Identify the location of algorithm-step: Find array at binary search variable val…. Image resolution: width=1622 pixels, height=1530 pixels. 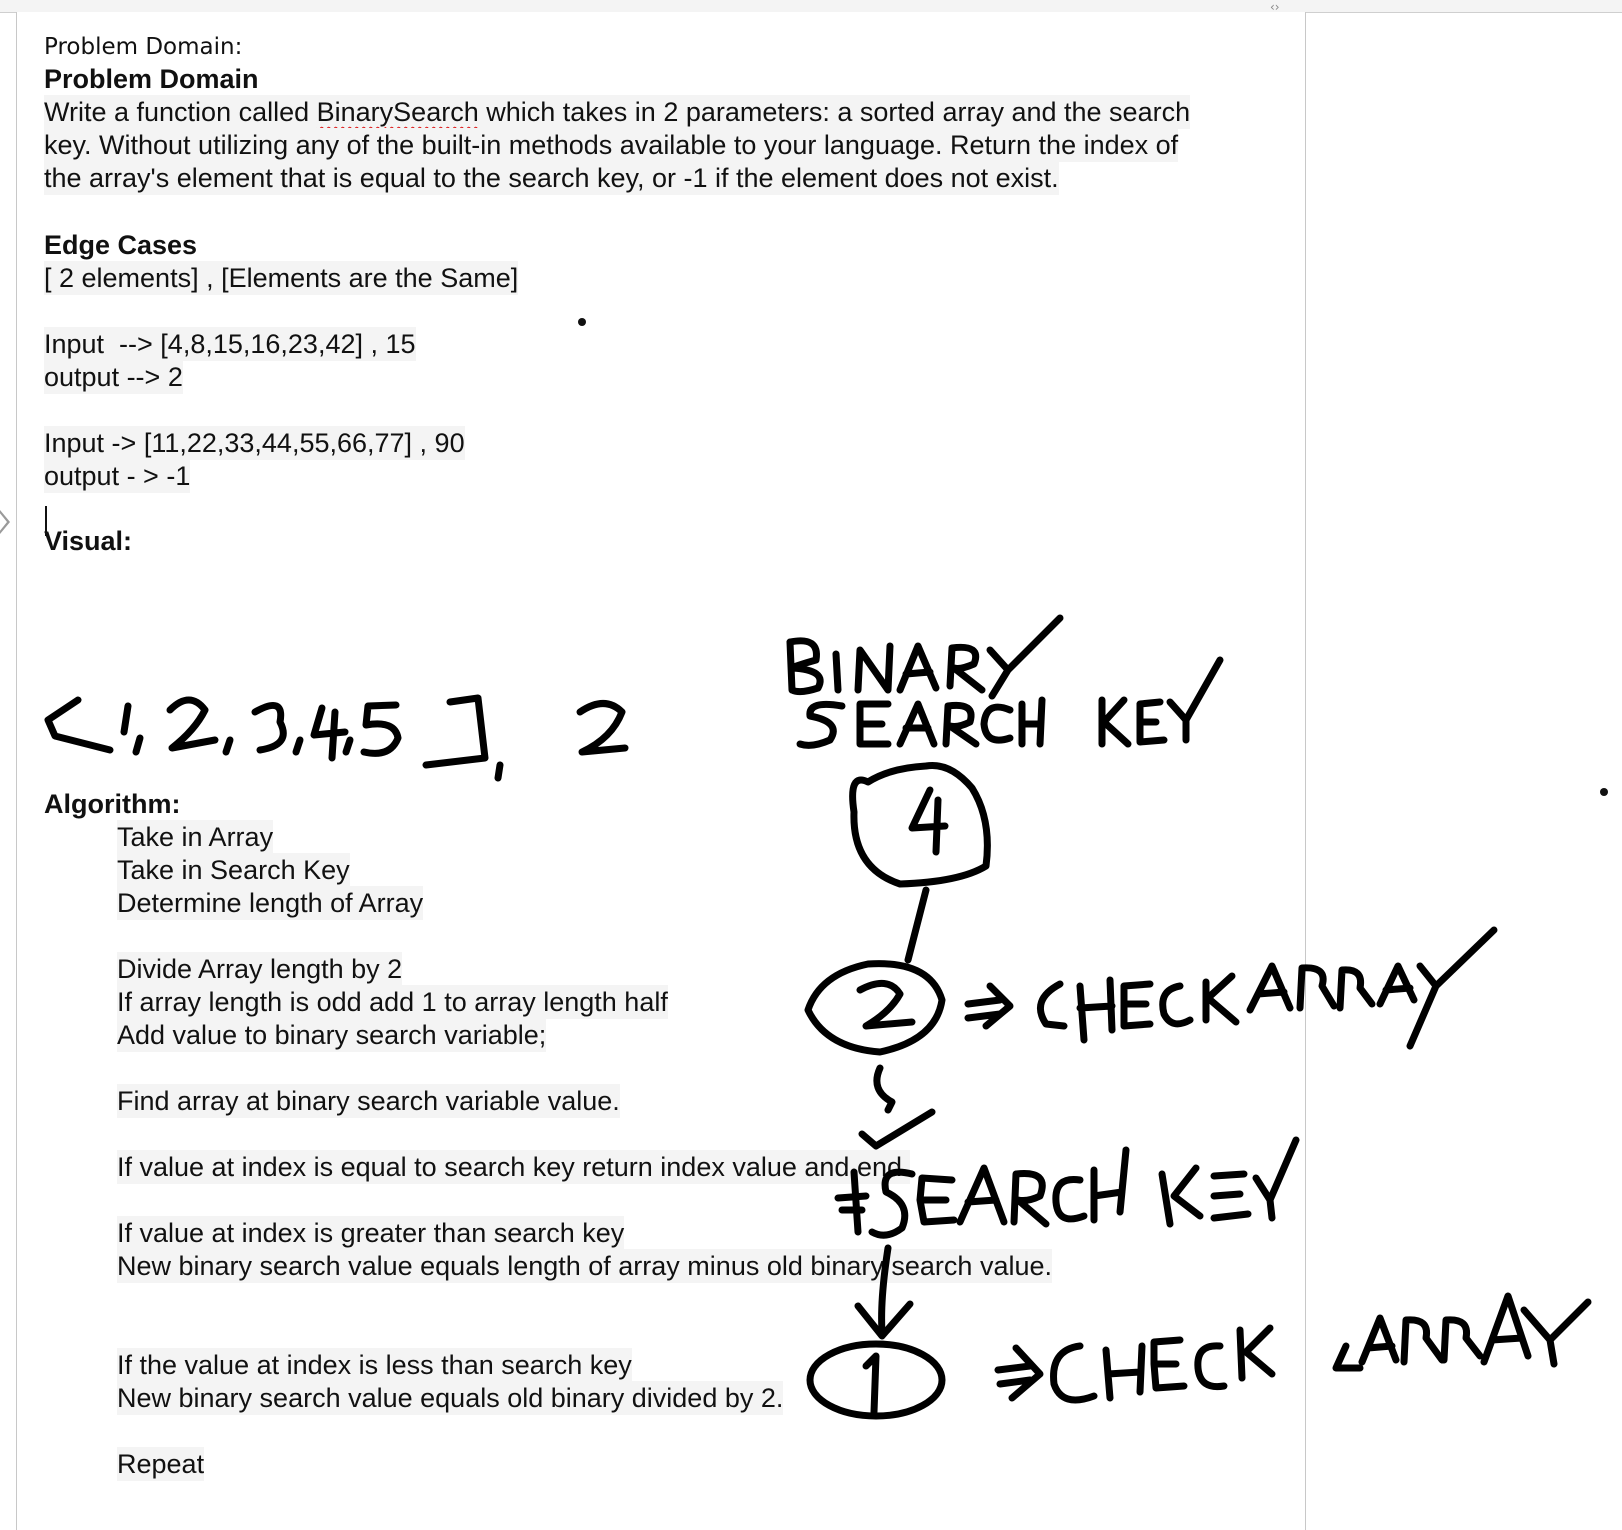
(368, 1101).